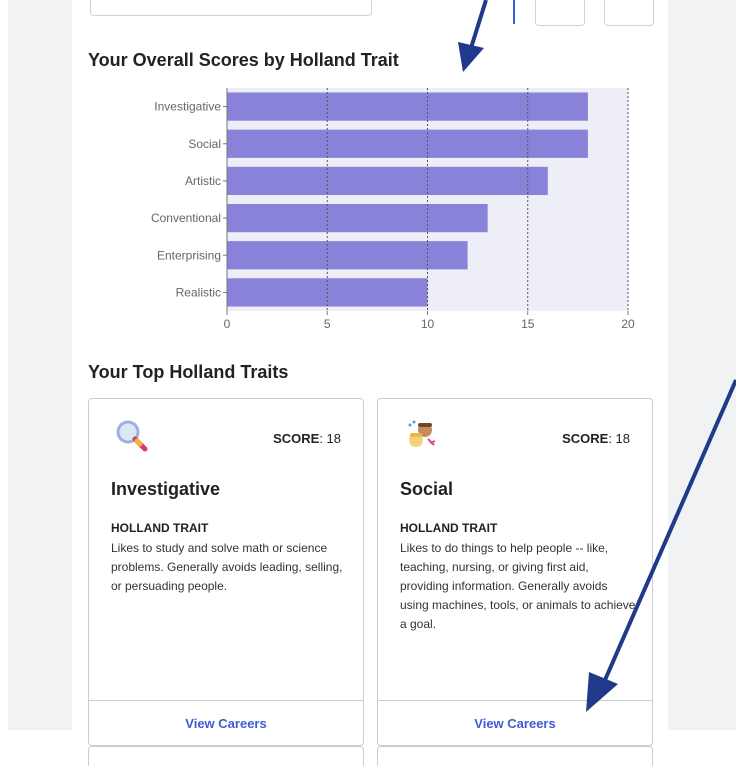  What do you see at coordinates (421, 436) in the screenshot?
I see `people-icon` at bounding box center [421, 436].